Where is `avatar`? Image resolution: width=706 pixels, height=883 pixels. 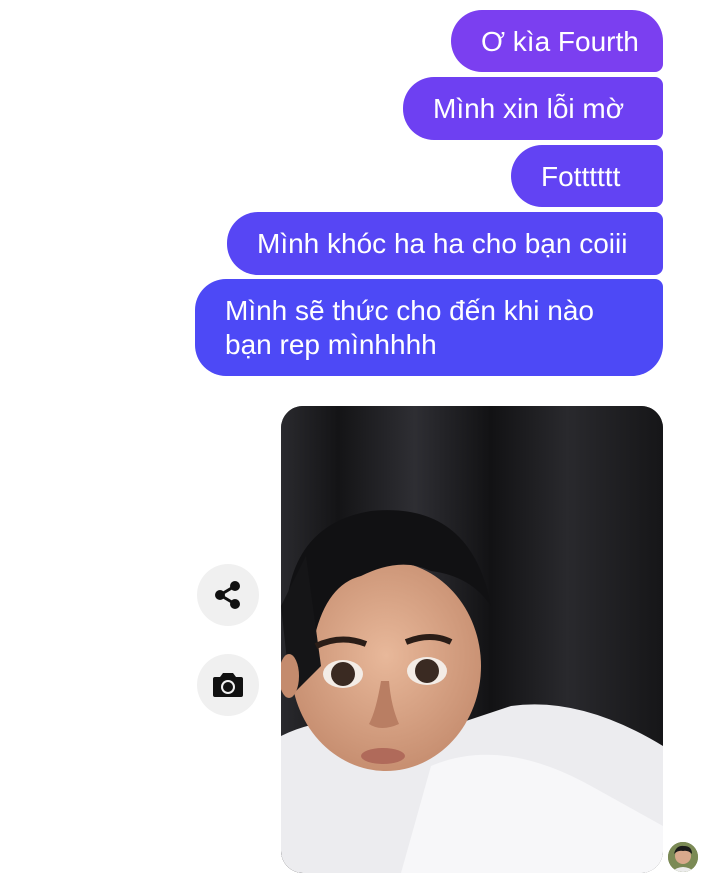 avatar is located at coordinates (683, 857).